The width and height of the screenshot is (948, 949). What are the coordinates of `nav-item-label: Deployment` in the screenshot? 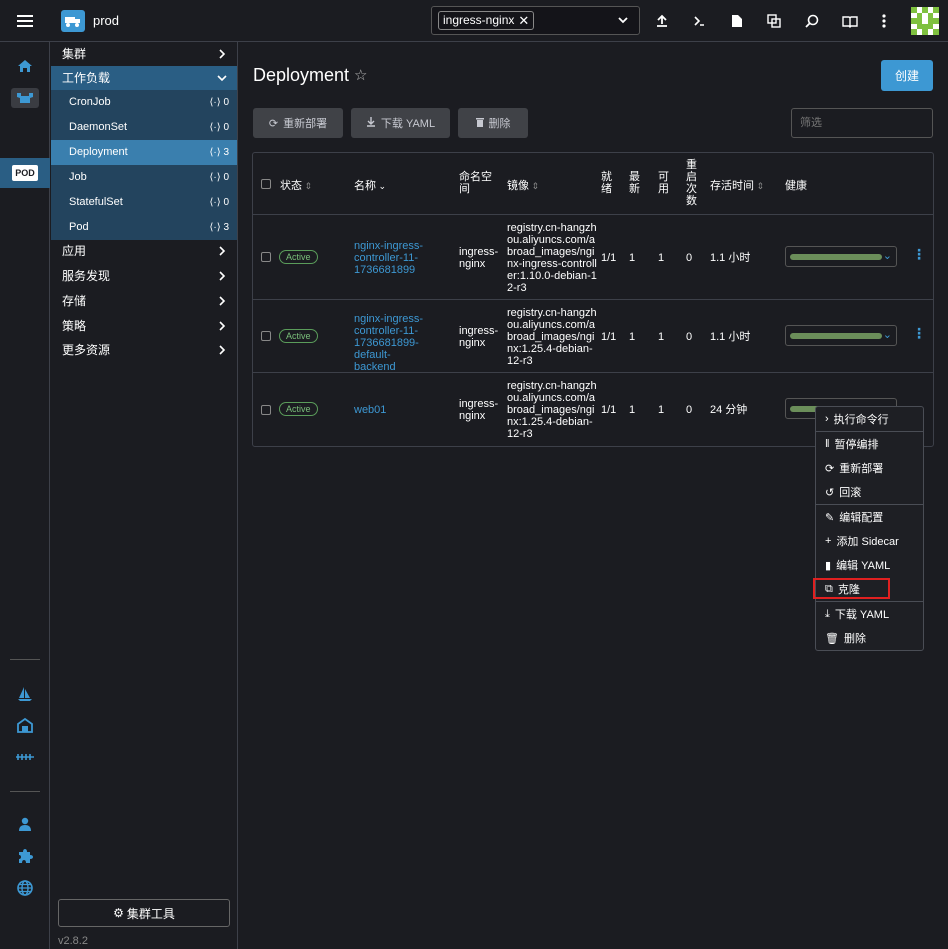 It's located at (98, 152).